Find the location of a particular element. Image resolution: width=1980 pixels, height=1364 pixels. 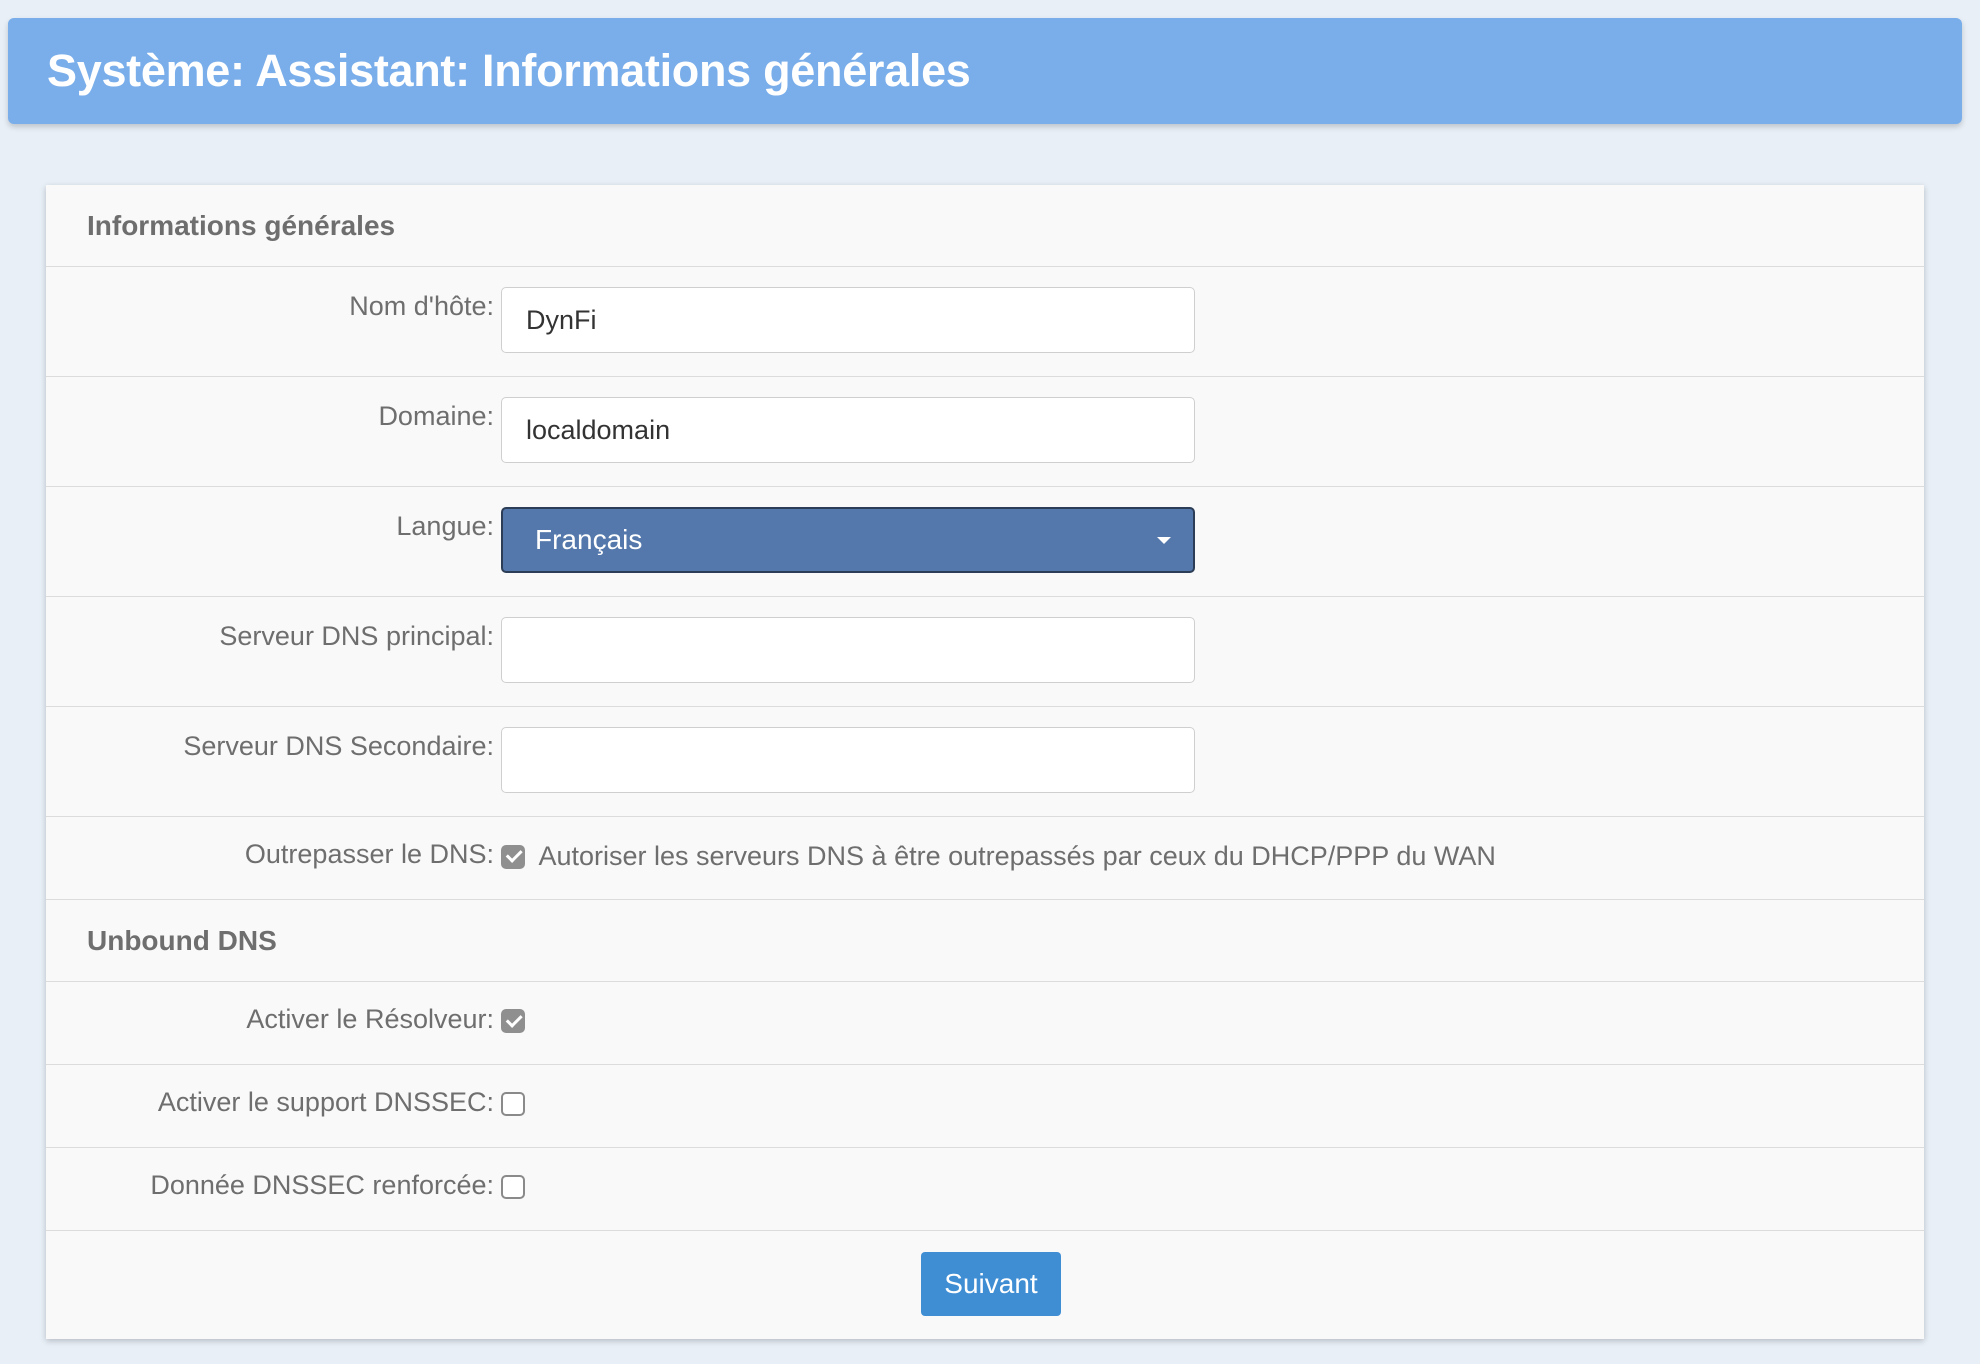

dns-override-checkbox is located at coordinates (513, 856).